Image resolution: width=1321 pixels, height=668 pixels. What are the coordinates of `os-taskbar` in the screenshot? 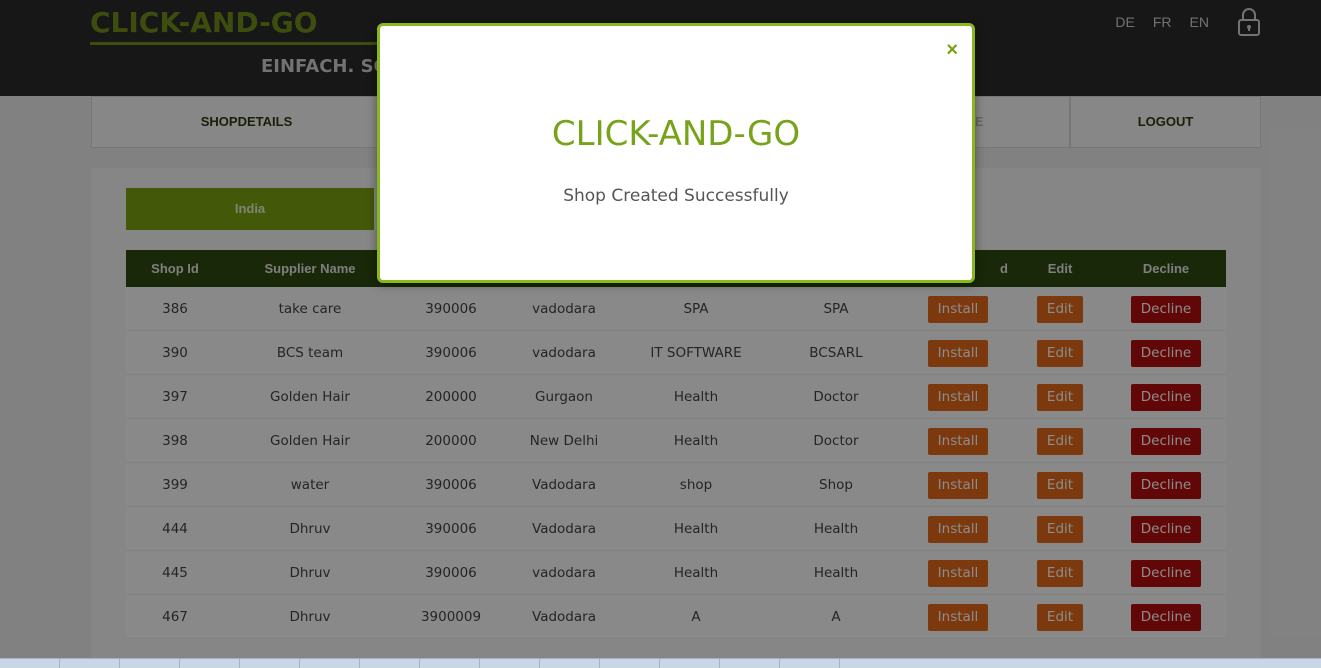 It's located at (660, 663).